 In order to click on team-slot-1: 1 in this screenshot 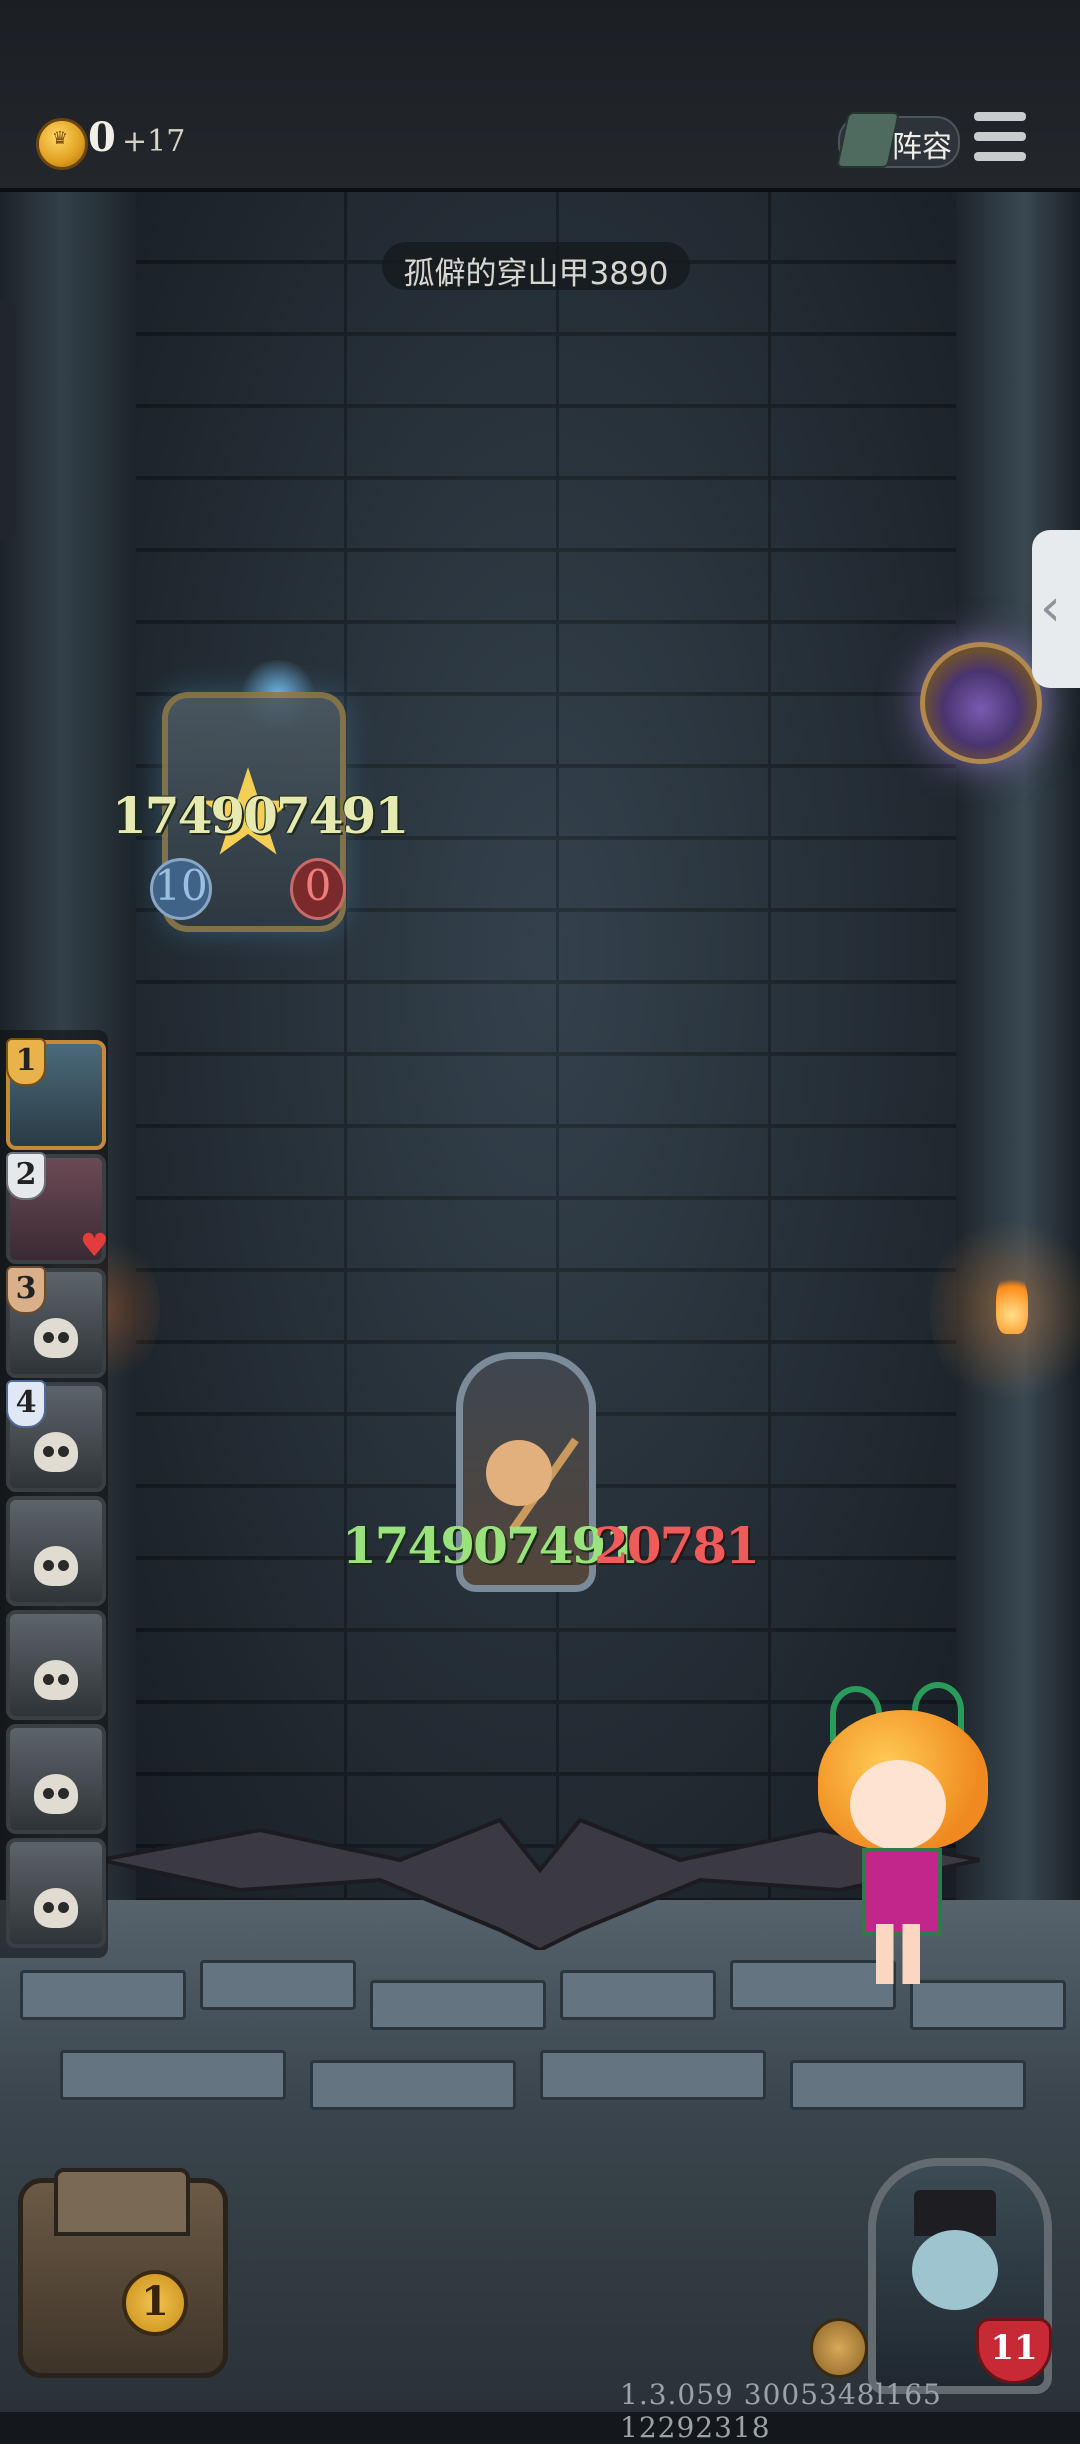, I will do `click(56, 1094)`.